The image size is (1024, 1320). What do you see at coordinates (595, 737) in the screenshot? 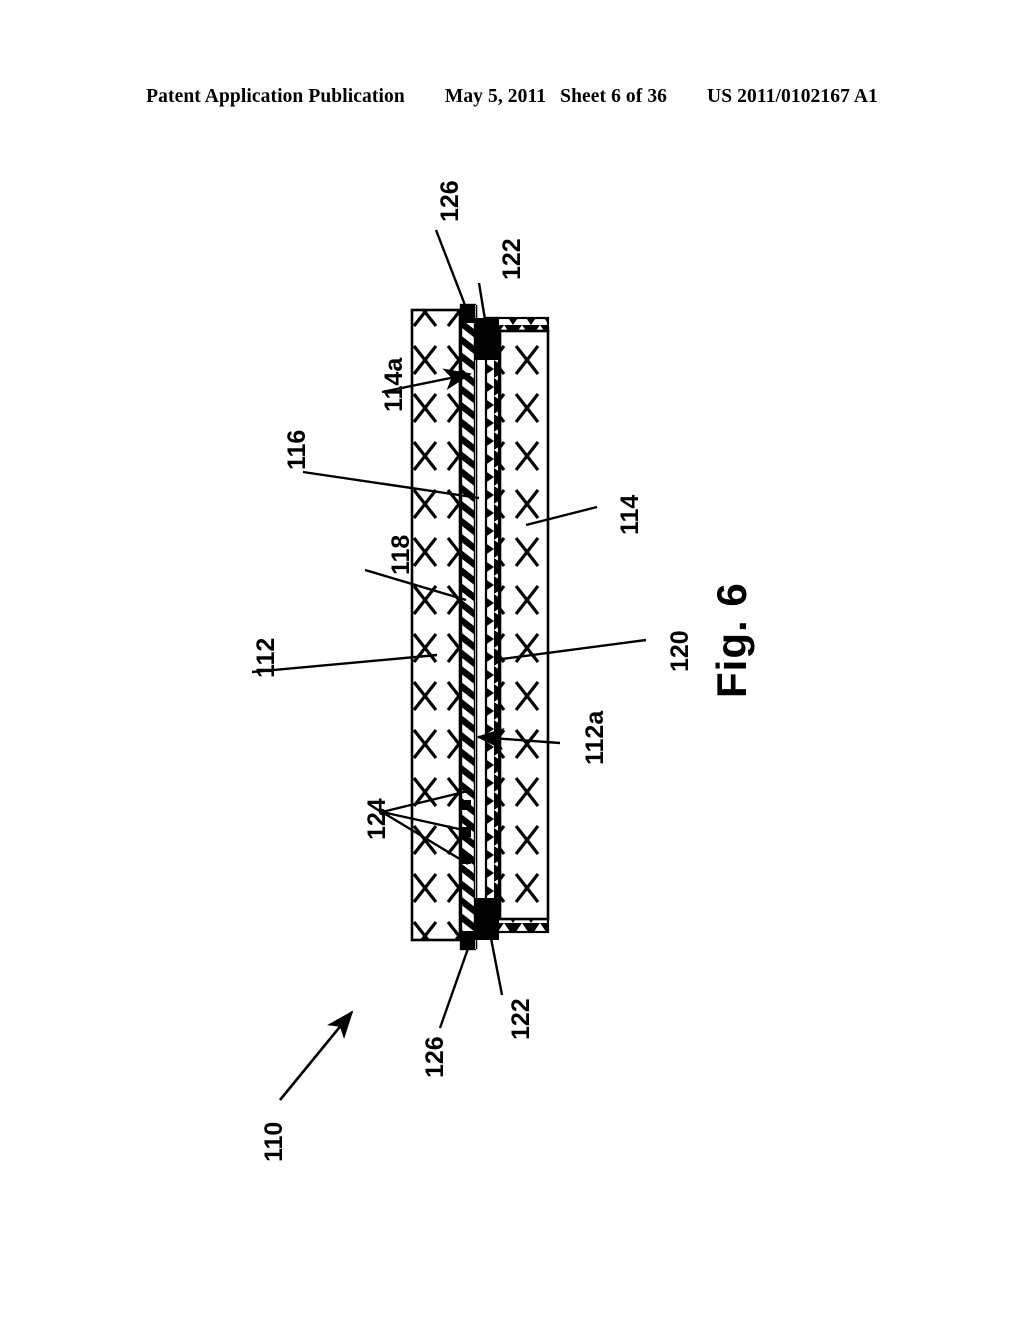
I see `label-112a: 112a` at bounding box center [595, 737].